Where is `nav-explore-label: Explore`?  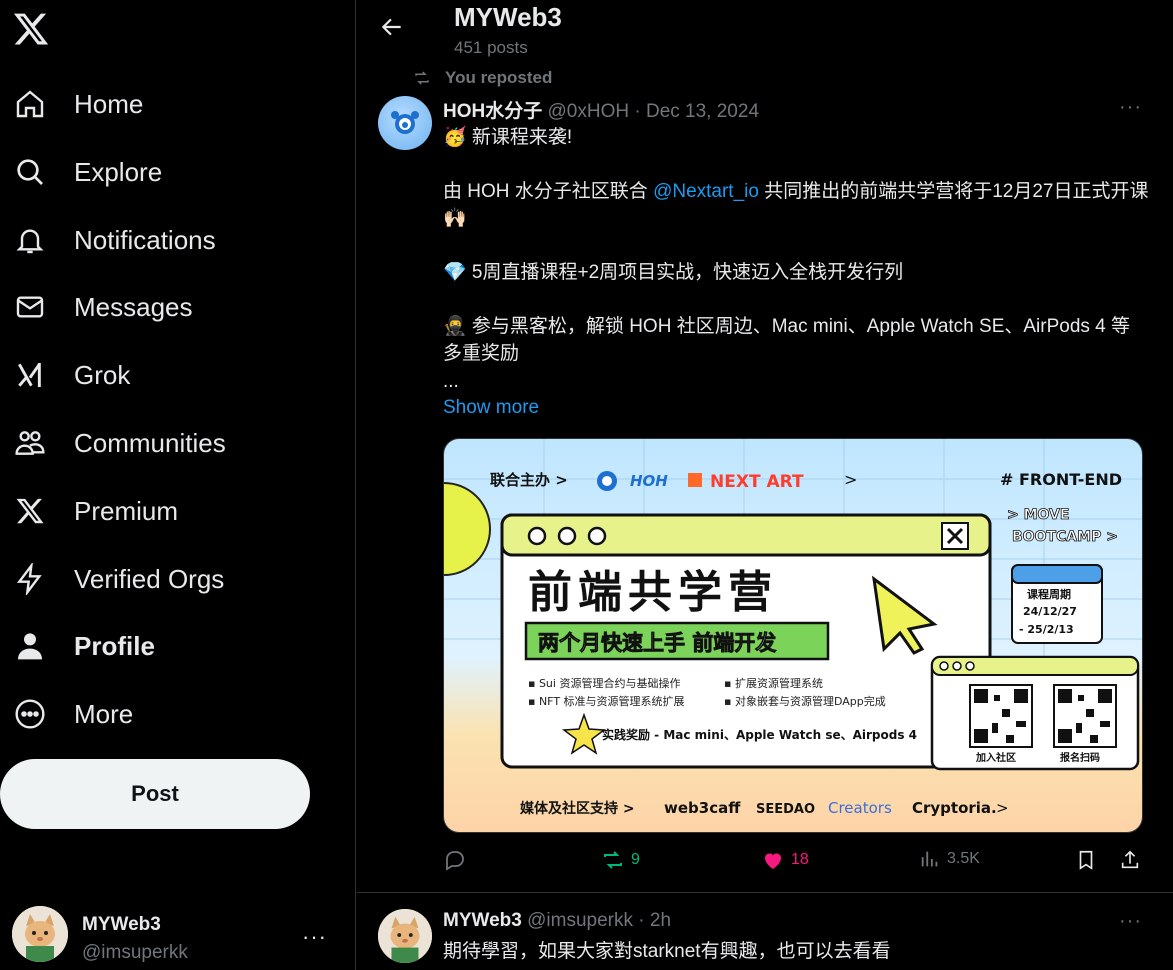 nav-explore-label: Explore is located at coordinates (118, 171).